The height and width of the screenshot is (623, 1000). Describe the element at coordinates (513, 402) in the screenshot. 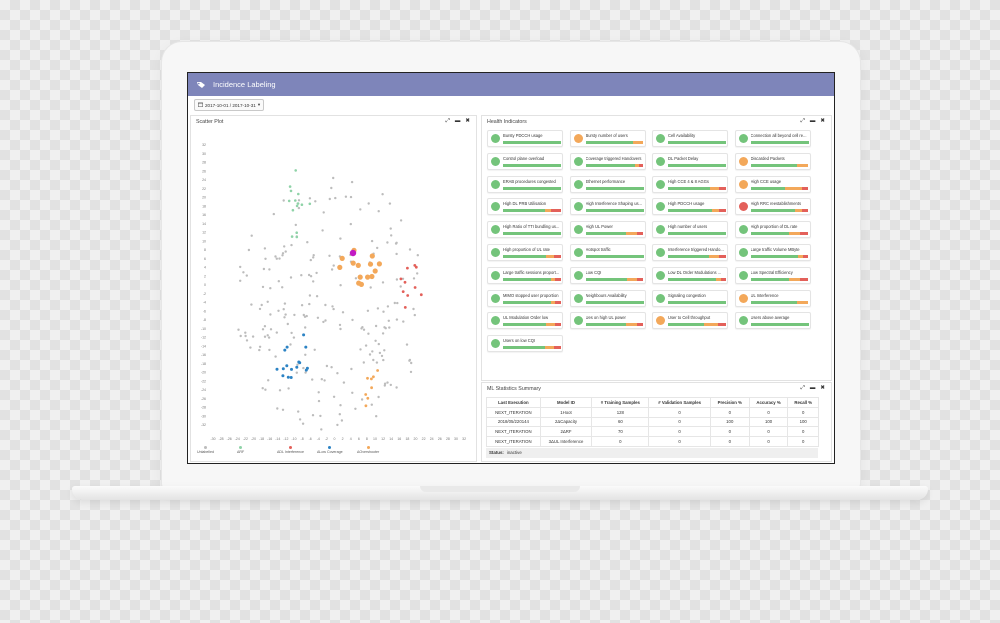

I see `column-header: Last Execution` at that location.